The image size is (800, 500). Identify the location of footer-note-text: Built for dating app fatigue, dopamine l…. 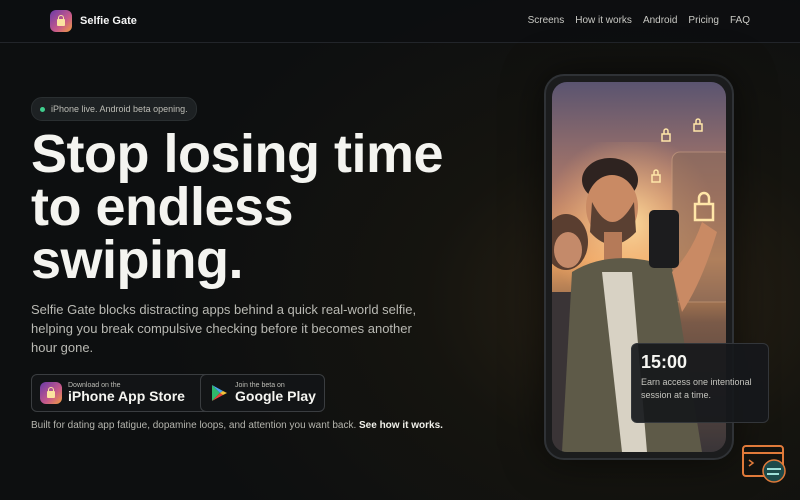
(195, 425).